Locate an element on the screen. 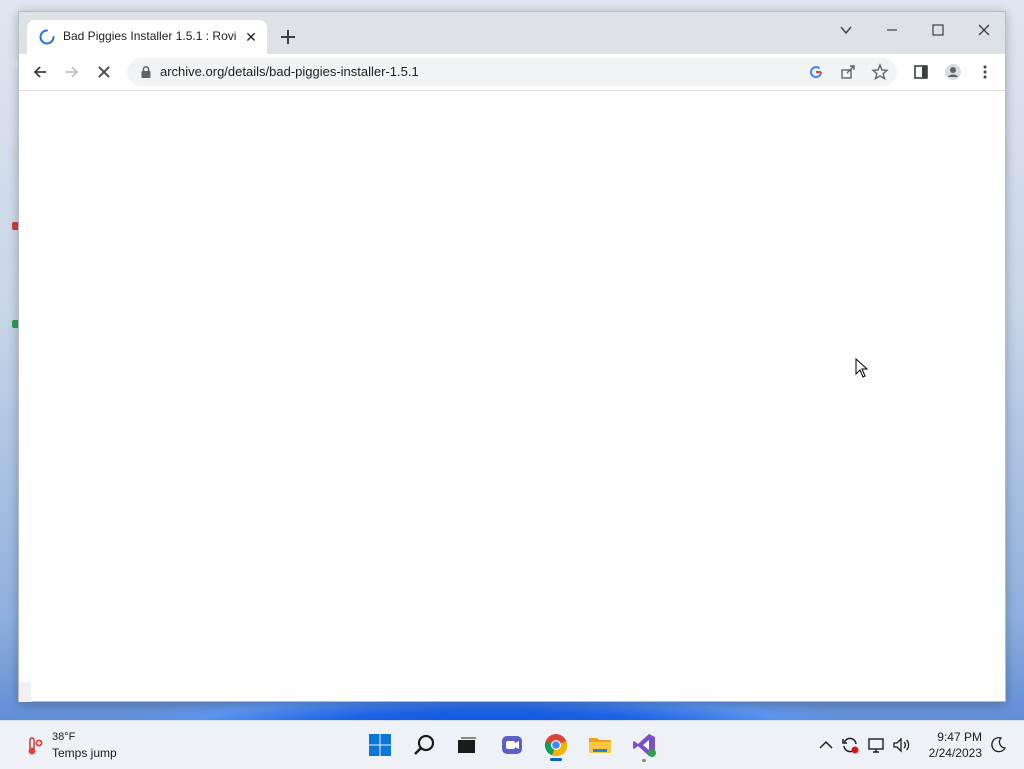 This screenshot has height=769, width=1024. start-button is located at coordinates (380, 745).